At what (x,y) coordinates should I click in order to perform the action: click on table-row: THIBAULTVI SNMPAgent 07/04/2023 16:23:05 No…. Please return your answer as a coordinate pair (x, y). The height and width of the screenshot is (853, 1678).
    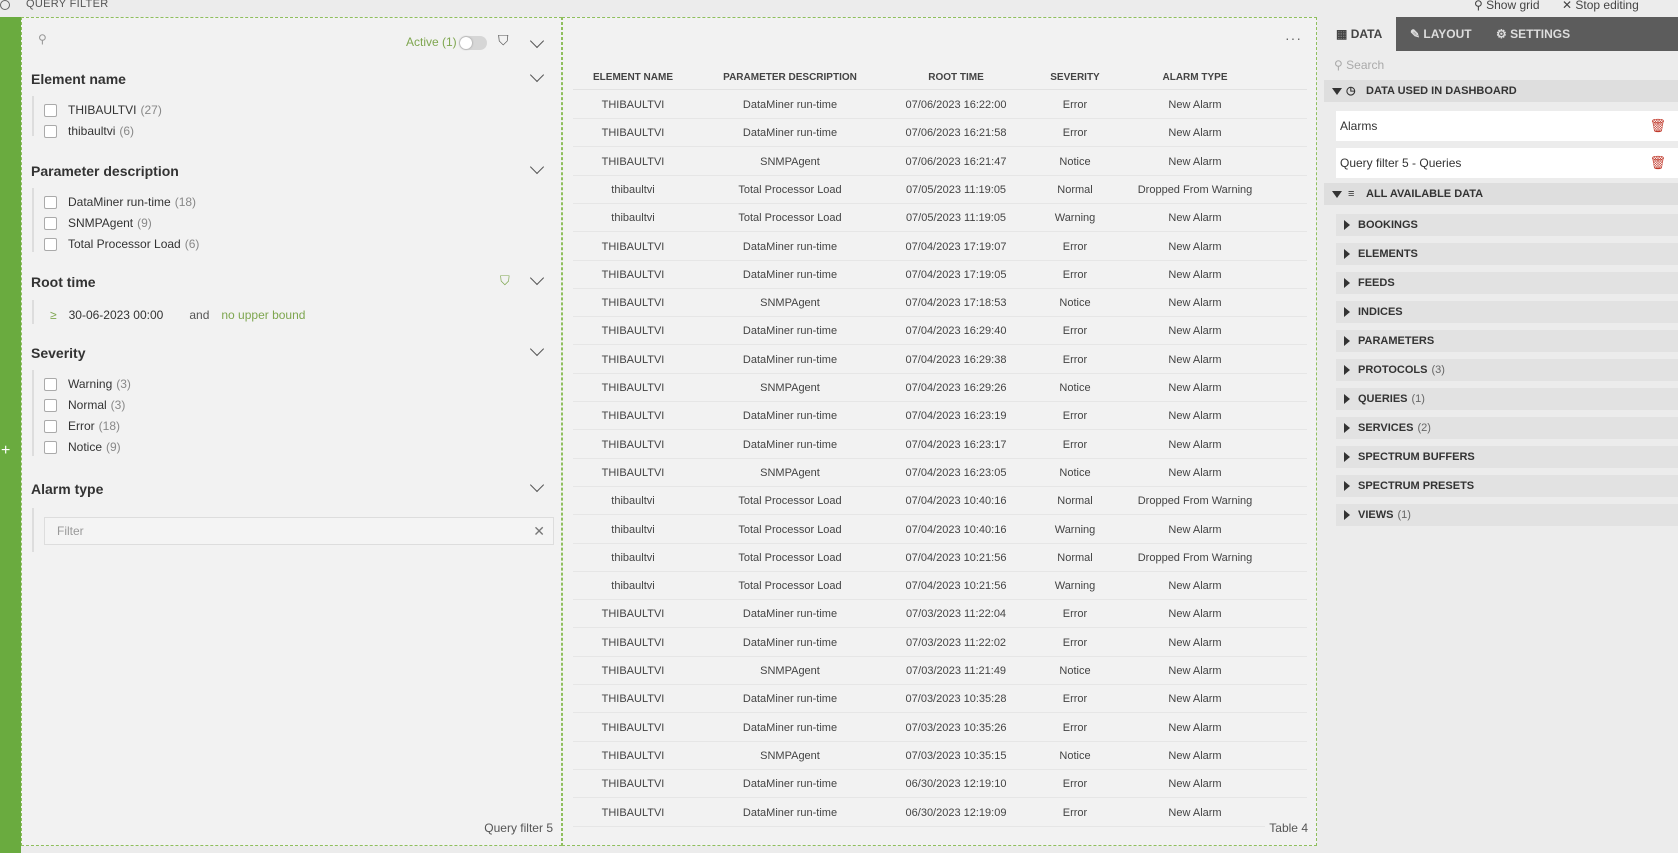
    Looking at the image, I should click on (940, 473).